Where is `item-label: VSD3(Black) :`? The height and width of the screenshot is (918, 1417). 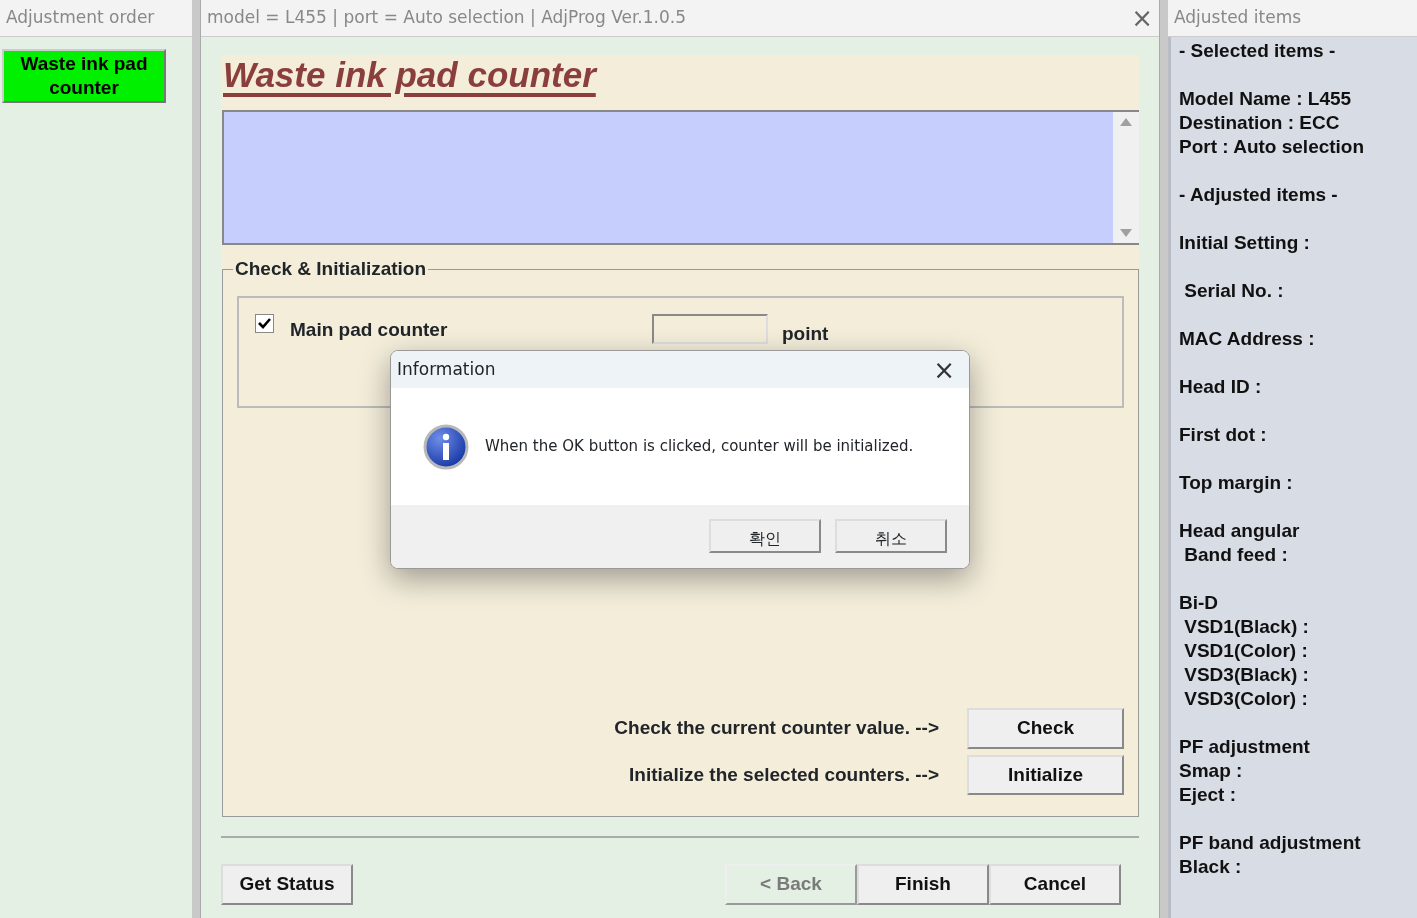
item-label: VSD3(Black) : is located at coordinates (1246, 675).